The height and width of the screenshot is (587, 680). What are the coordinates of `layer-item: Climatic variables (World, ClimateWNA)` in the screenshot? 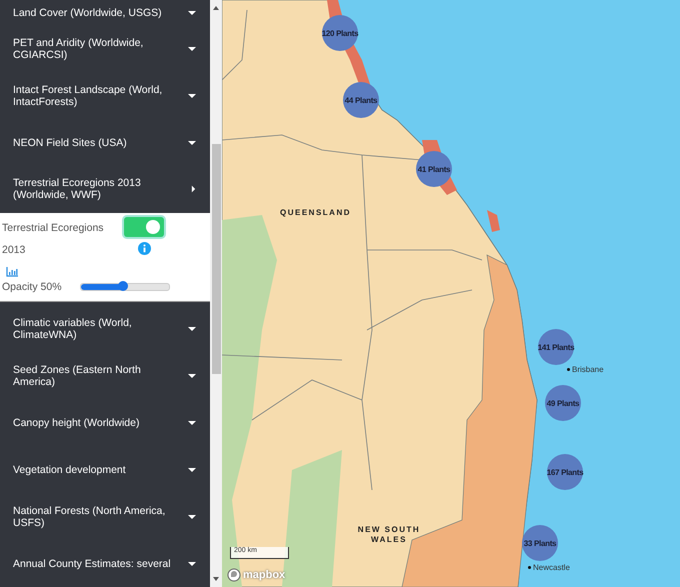 It's located at (105, 329).